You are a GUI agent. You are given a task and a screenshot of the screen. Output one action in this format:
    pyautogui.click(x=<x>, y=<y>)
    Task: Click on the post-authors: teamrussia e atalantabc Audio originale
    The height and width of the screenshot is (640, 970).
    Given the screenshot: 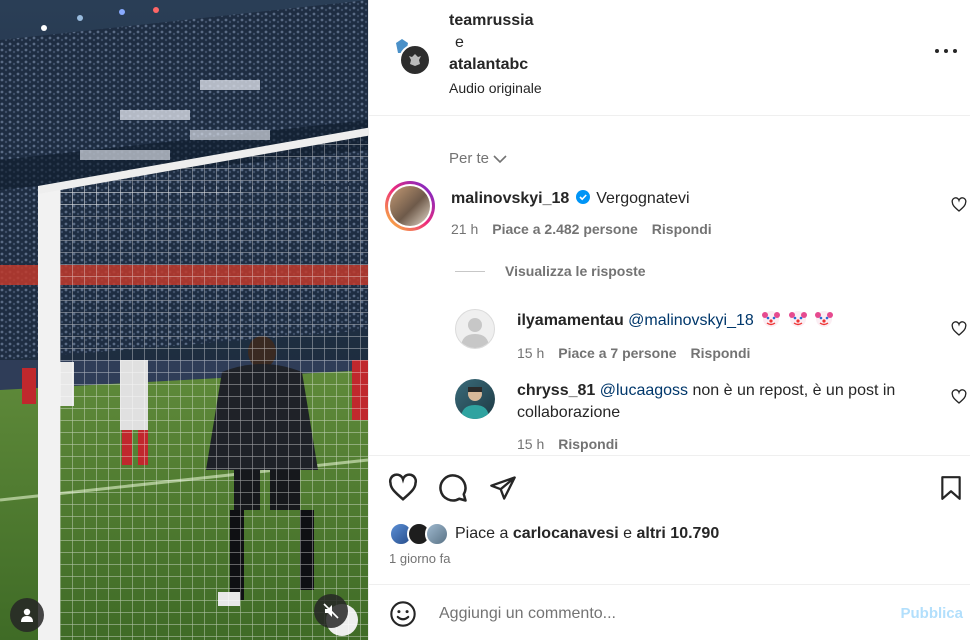 What is the action you would take?
    pyautogui.click(x=495, y=54)
    